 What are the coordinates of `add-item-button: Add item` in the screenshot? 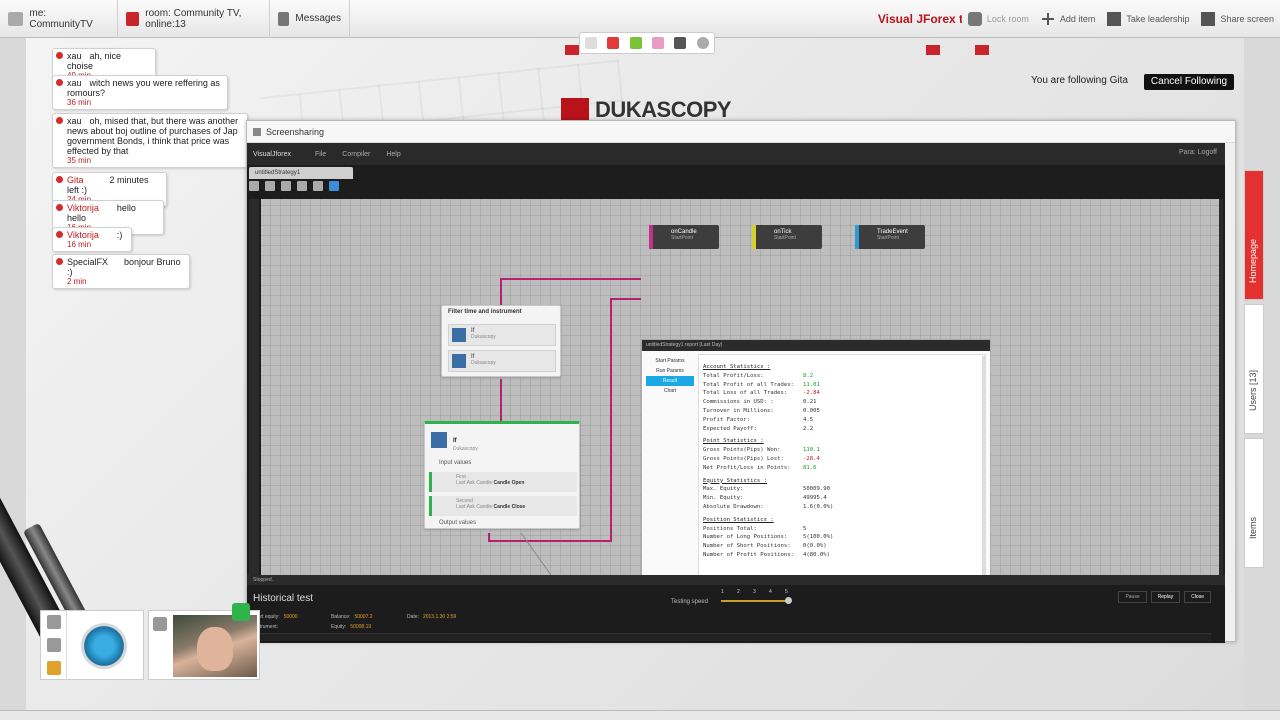 It's located at (1068, 19).